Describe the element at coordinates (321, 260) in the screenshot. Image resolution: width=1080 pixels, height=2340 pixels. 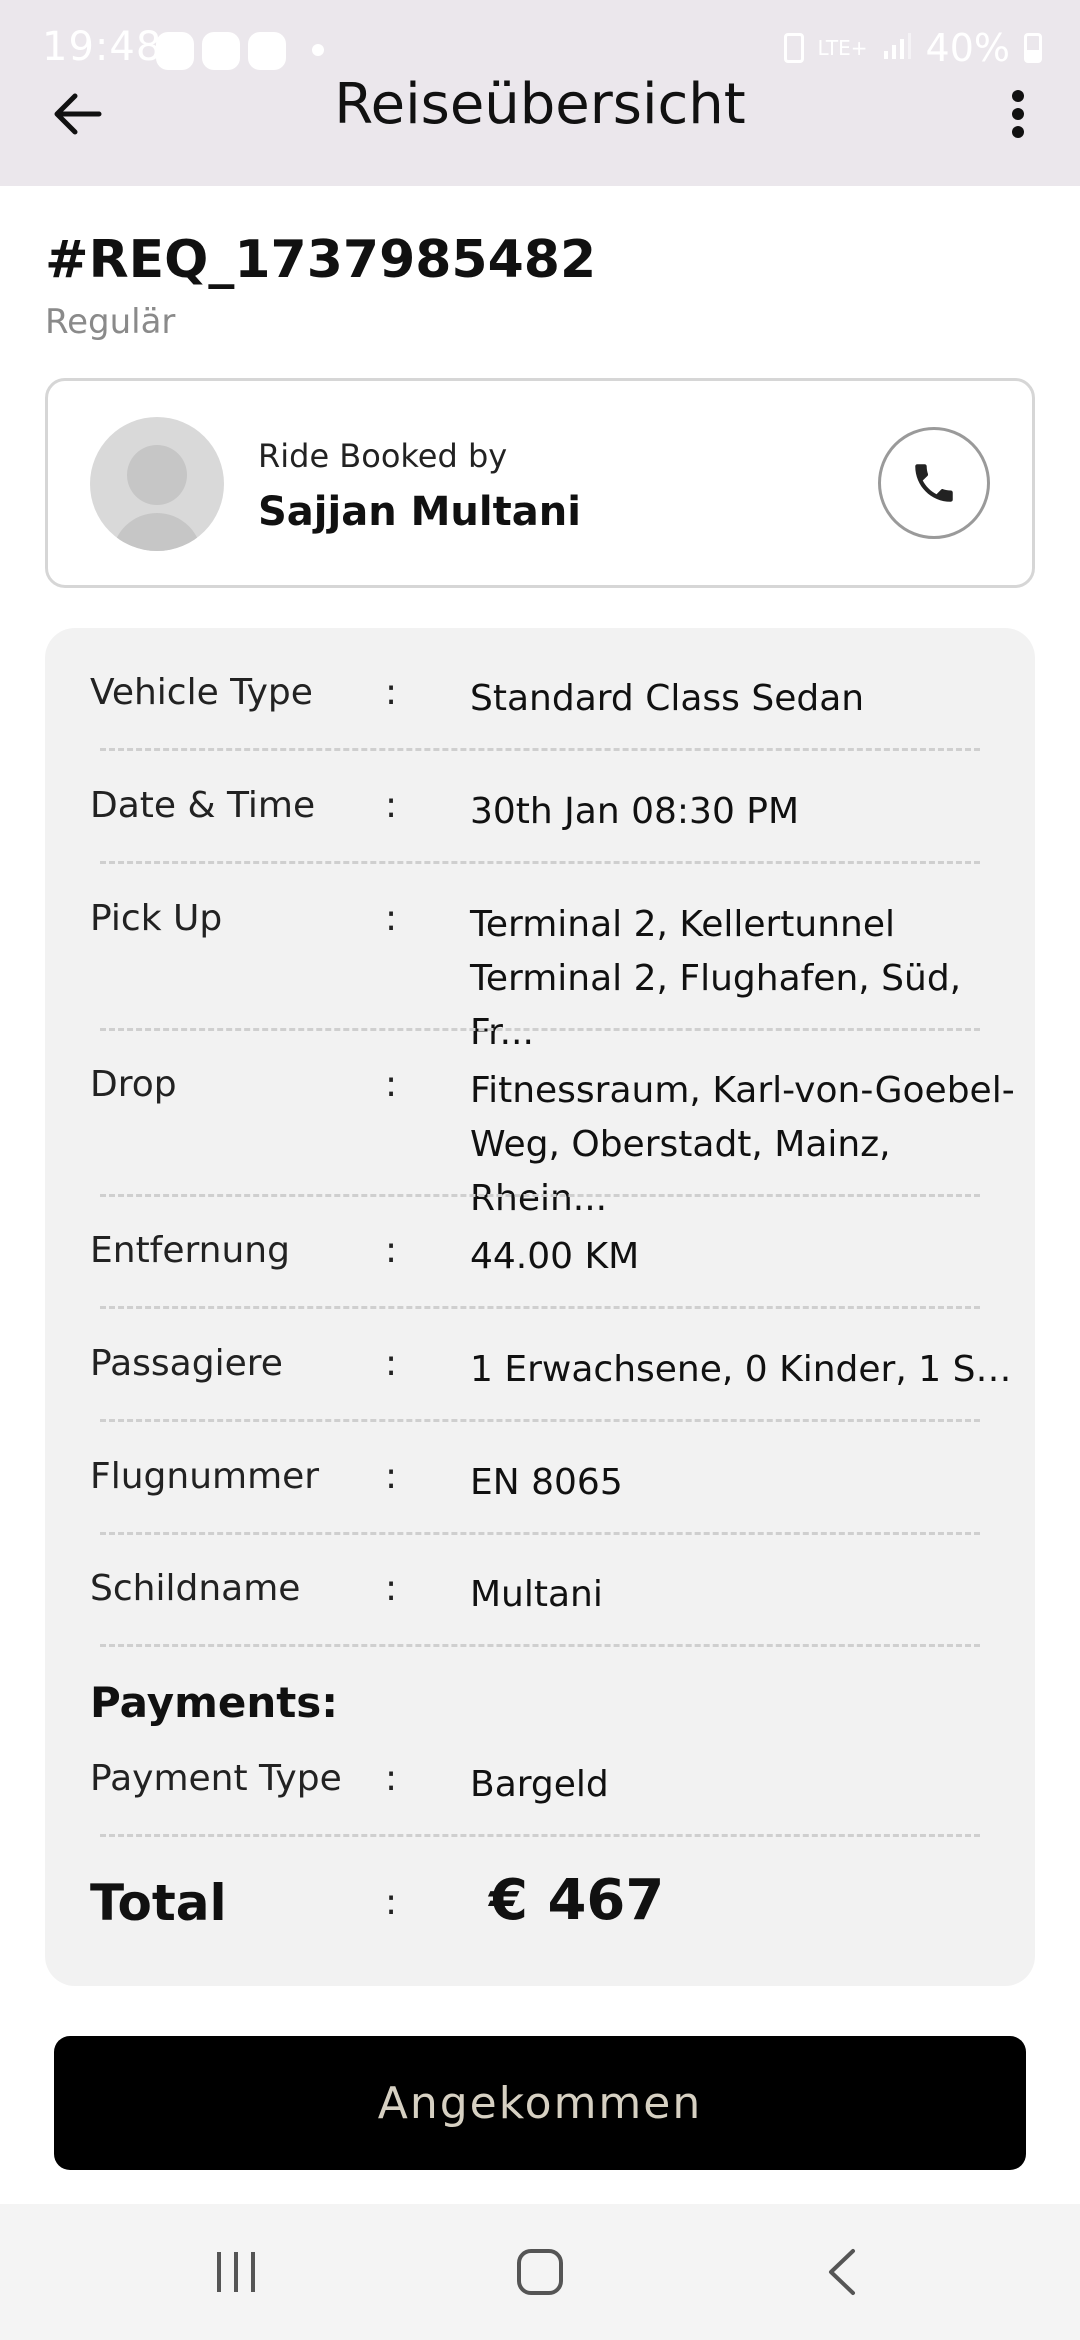
I see `request-id: #REQ_1737985482` at that location.